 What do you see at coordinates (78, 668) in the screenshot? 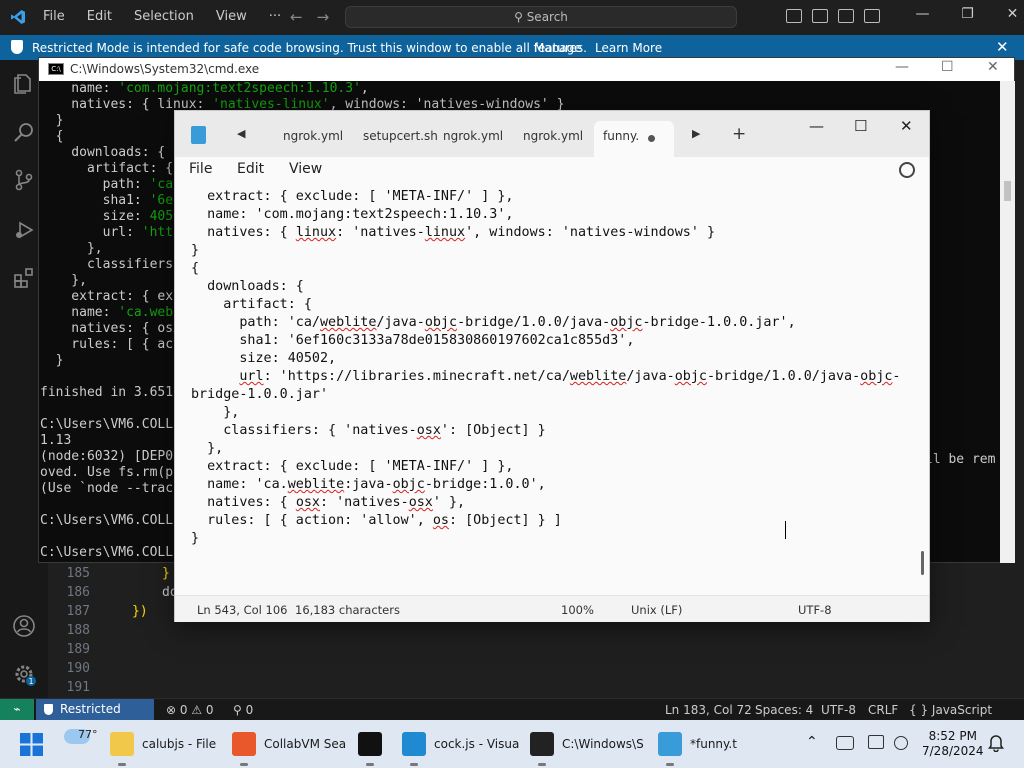
I see `line-number: 190` at bounding box center [78, 668].